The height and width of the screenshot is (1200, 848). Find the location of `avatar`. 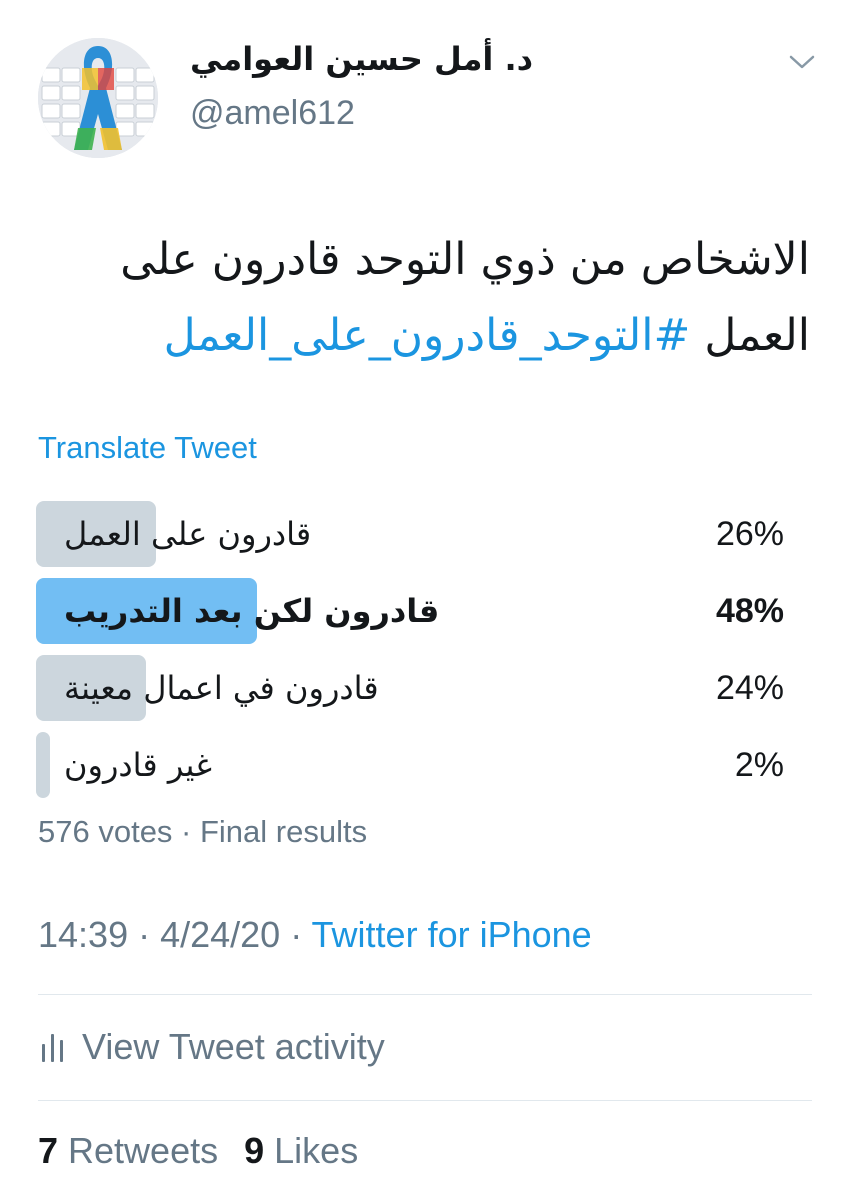

avatar is located at coordinates (98, 98).